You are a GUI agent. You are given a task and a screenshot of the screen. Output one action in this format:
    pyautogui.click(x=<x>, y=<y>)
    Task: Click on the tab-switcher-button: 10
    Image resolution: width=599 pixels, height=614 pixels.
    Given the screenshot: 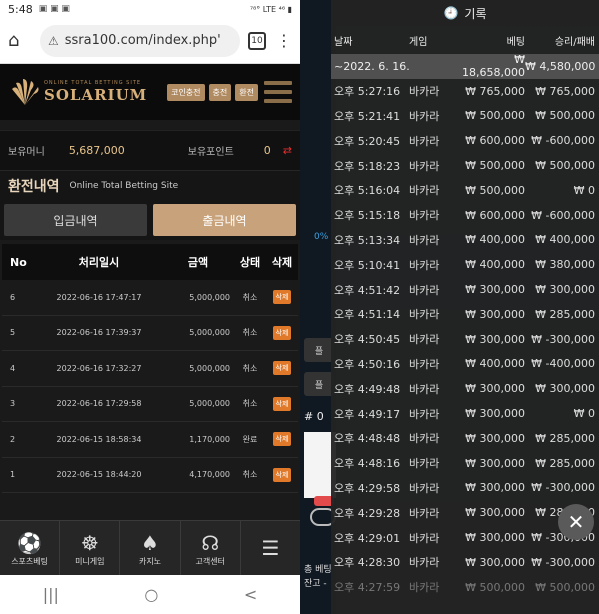 What is the action you would take?
    pyautogui.click(x=257, y=40)
    